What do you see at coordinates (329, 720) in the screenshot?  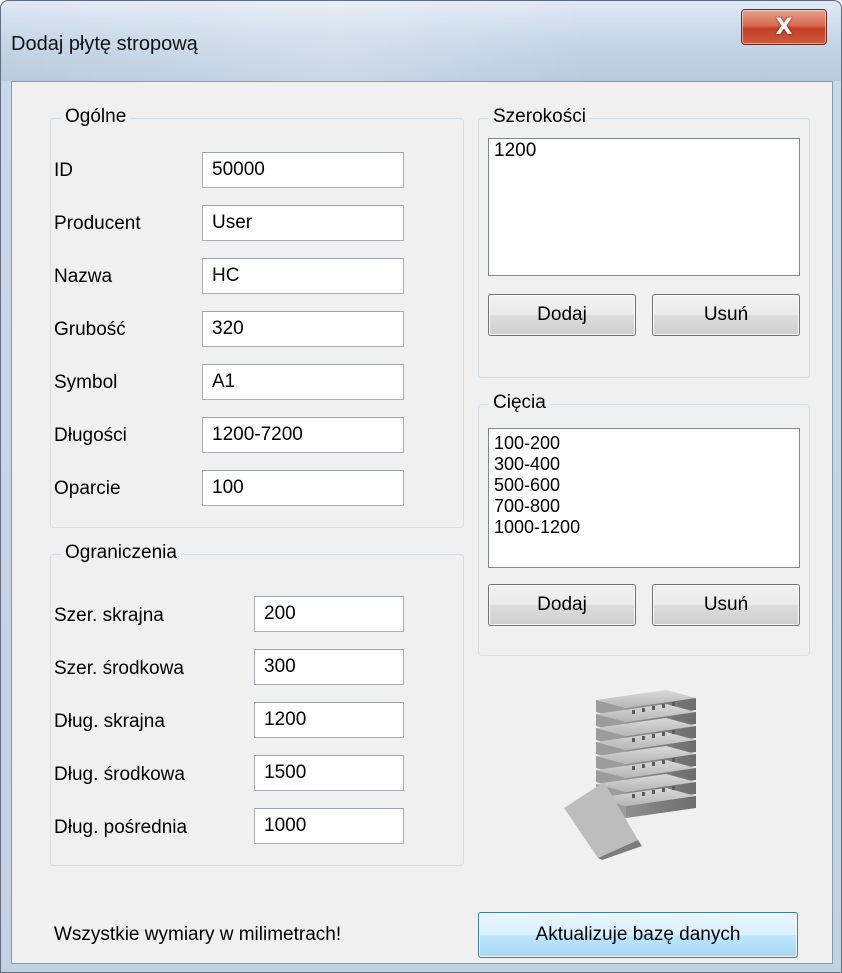 I see `edge-length-field: 1200` at bounding box center [329, 720].